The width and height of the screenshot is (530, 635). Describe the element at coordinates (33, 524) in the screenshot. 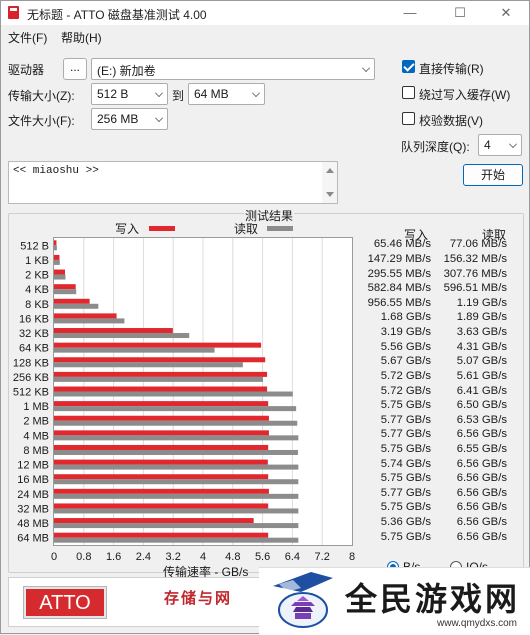

I see `y-tick-label: 48 MB` at that location.